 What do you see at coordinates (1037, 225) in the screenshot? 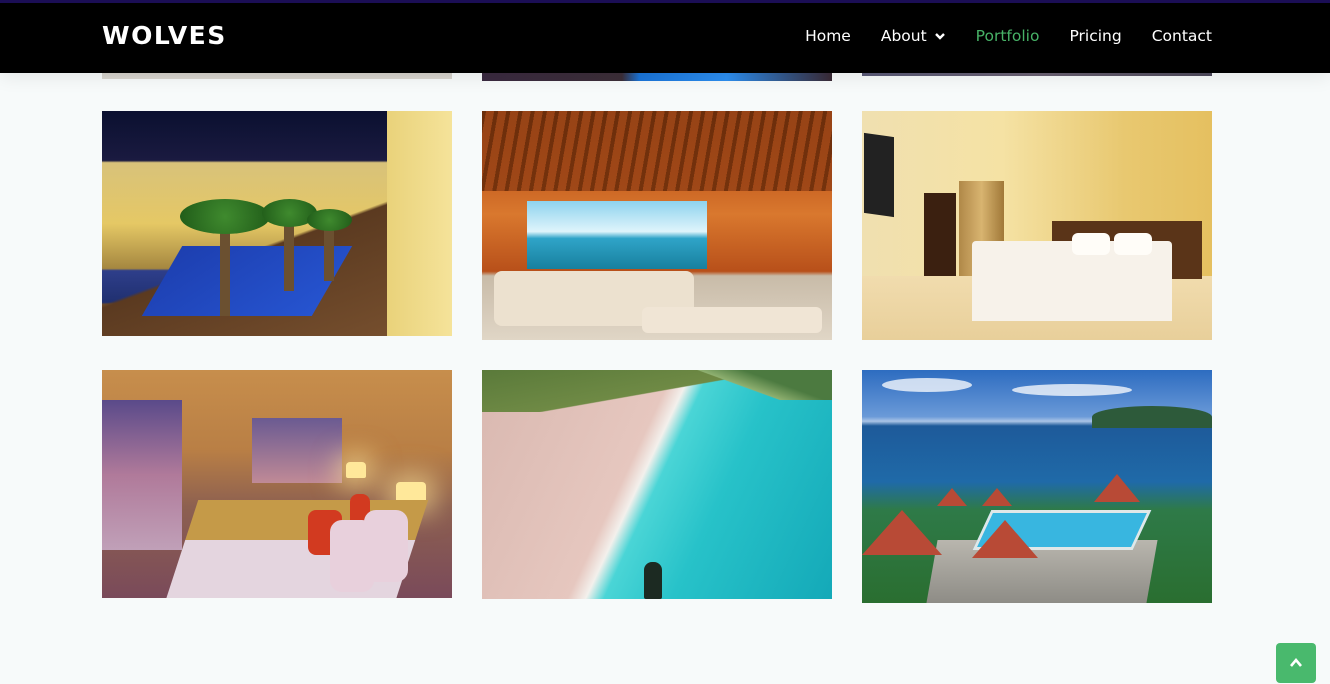
I see `portfolio-image-hotel-room` at bounding box center [1037, 225].